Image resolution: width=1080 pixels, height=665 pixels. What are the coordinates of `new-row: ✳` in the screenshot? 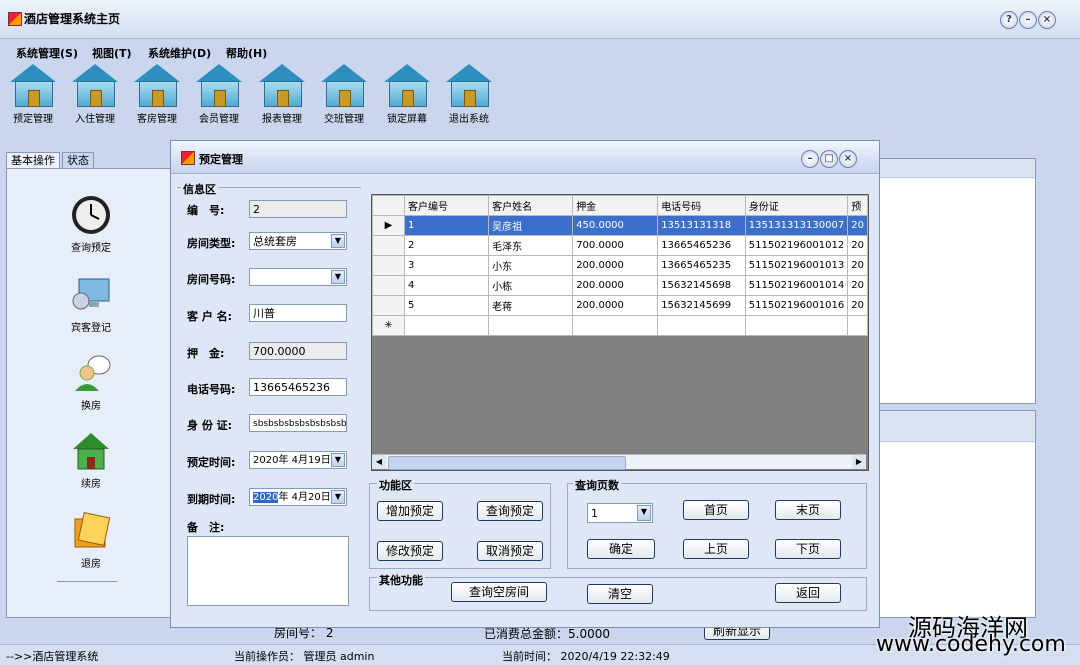 It's located at (620, 325).